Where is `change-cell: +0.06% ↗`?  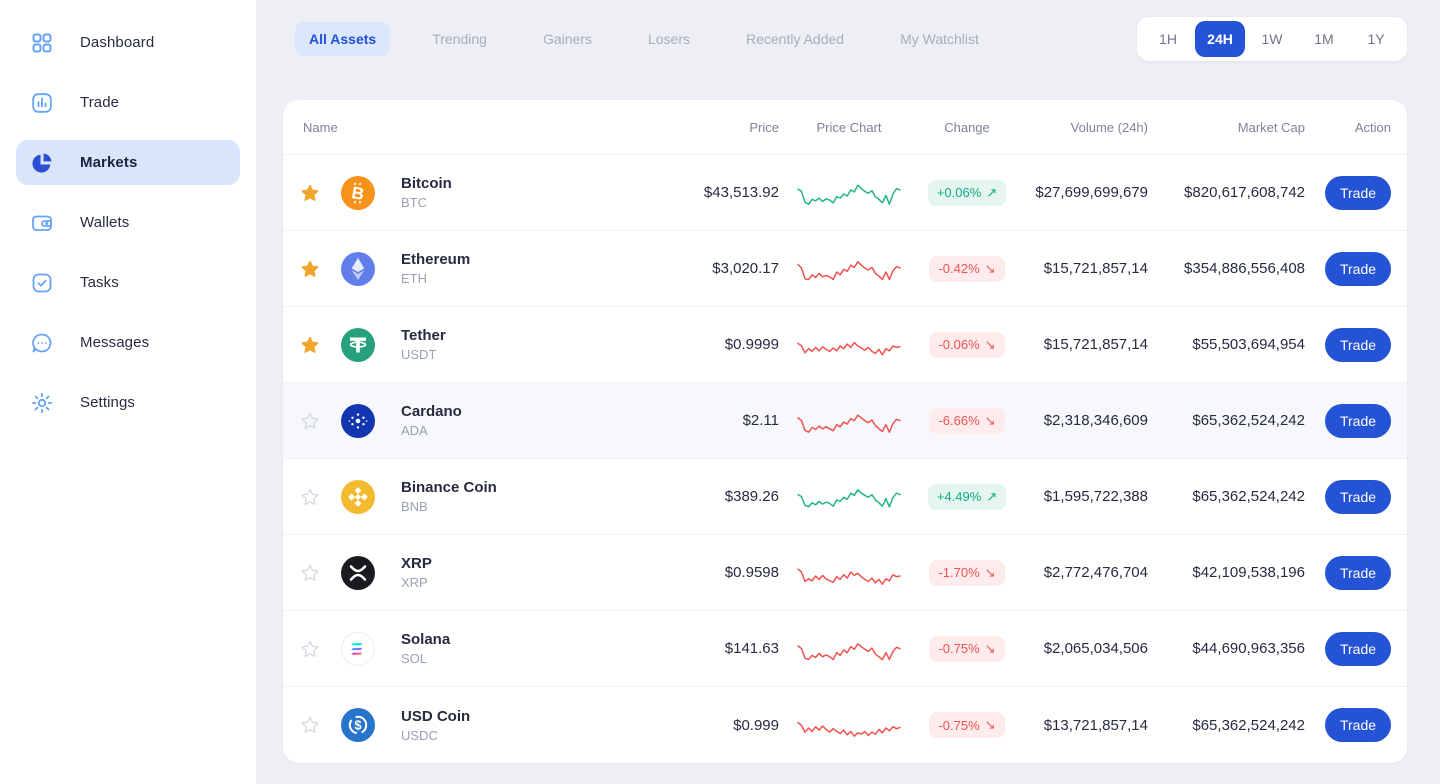 change-cell: +0.06% ↗ is located at coordinates (967, 192).